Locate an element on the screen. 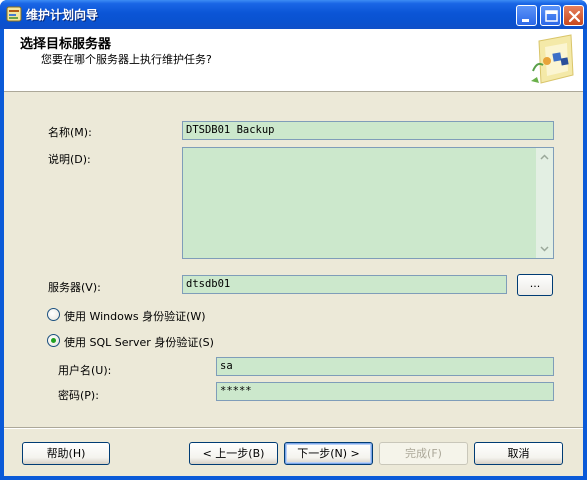 The height and width of the screenshot is (480, 587). sql-auth-radio is located at coordinates (53, 340).